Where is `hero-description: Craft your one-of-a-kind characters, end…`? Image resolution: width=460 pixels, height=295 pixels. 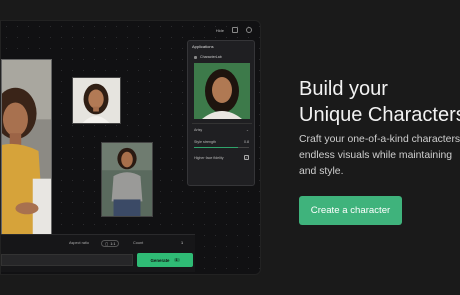 hero-description: Craft your one-of-a-kind characters, end… is located at coordinates (379, 156).